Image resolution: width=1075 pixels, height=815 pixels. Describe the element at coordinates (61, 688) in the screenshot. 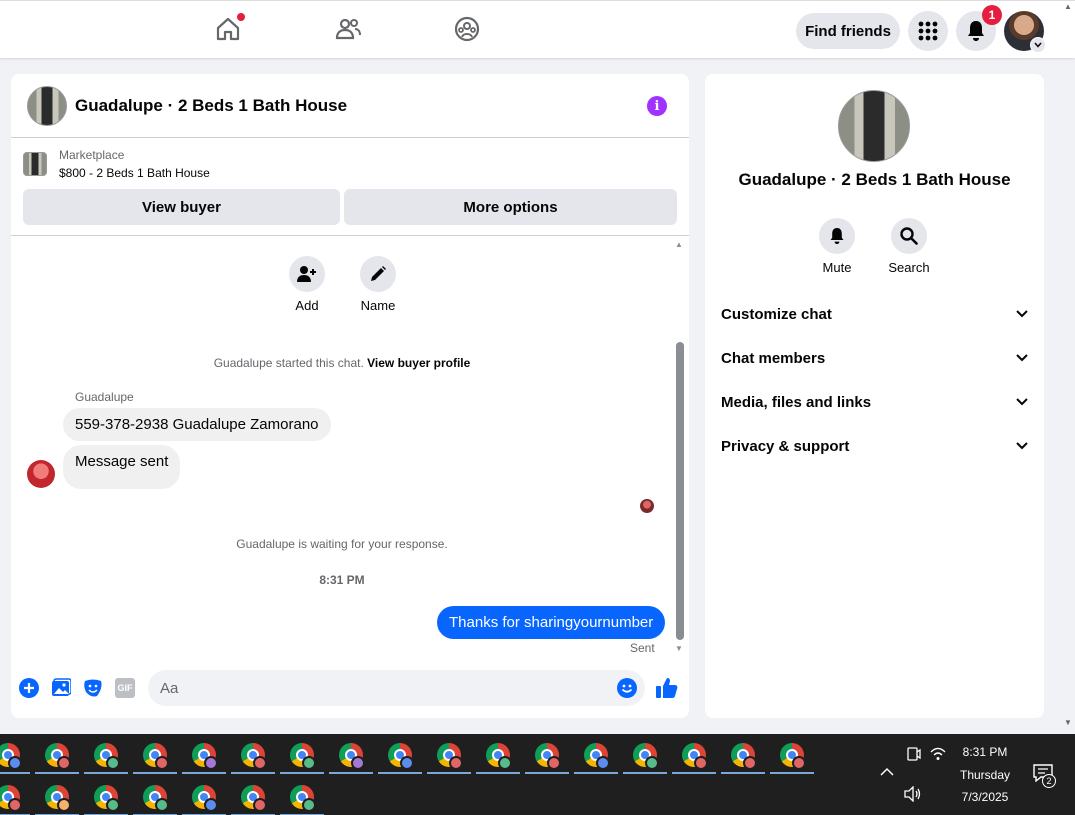

I see `photo-icon` at that location.